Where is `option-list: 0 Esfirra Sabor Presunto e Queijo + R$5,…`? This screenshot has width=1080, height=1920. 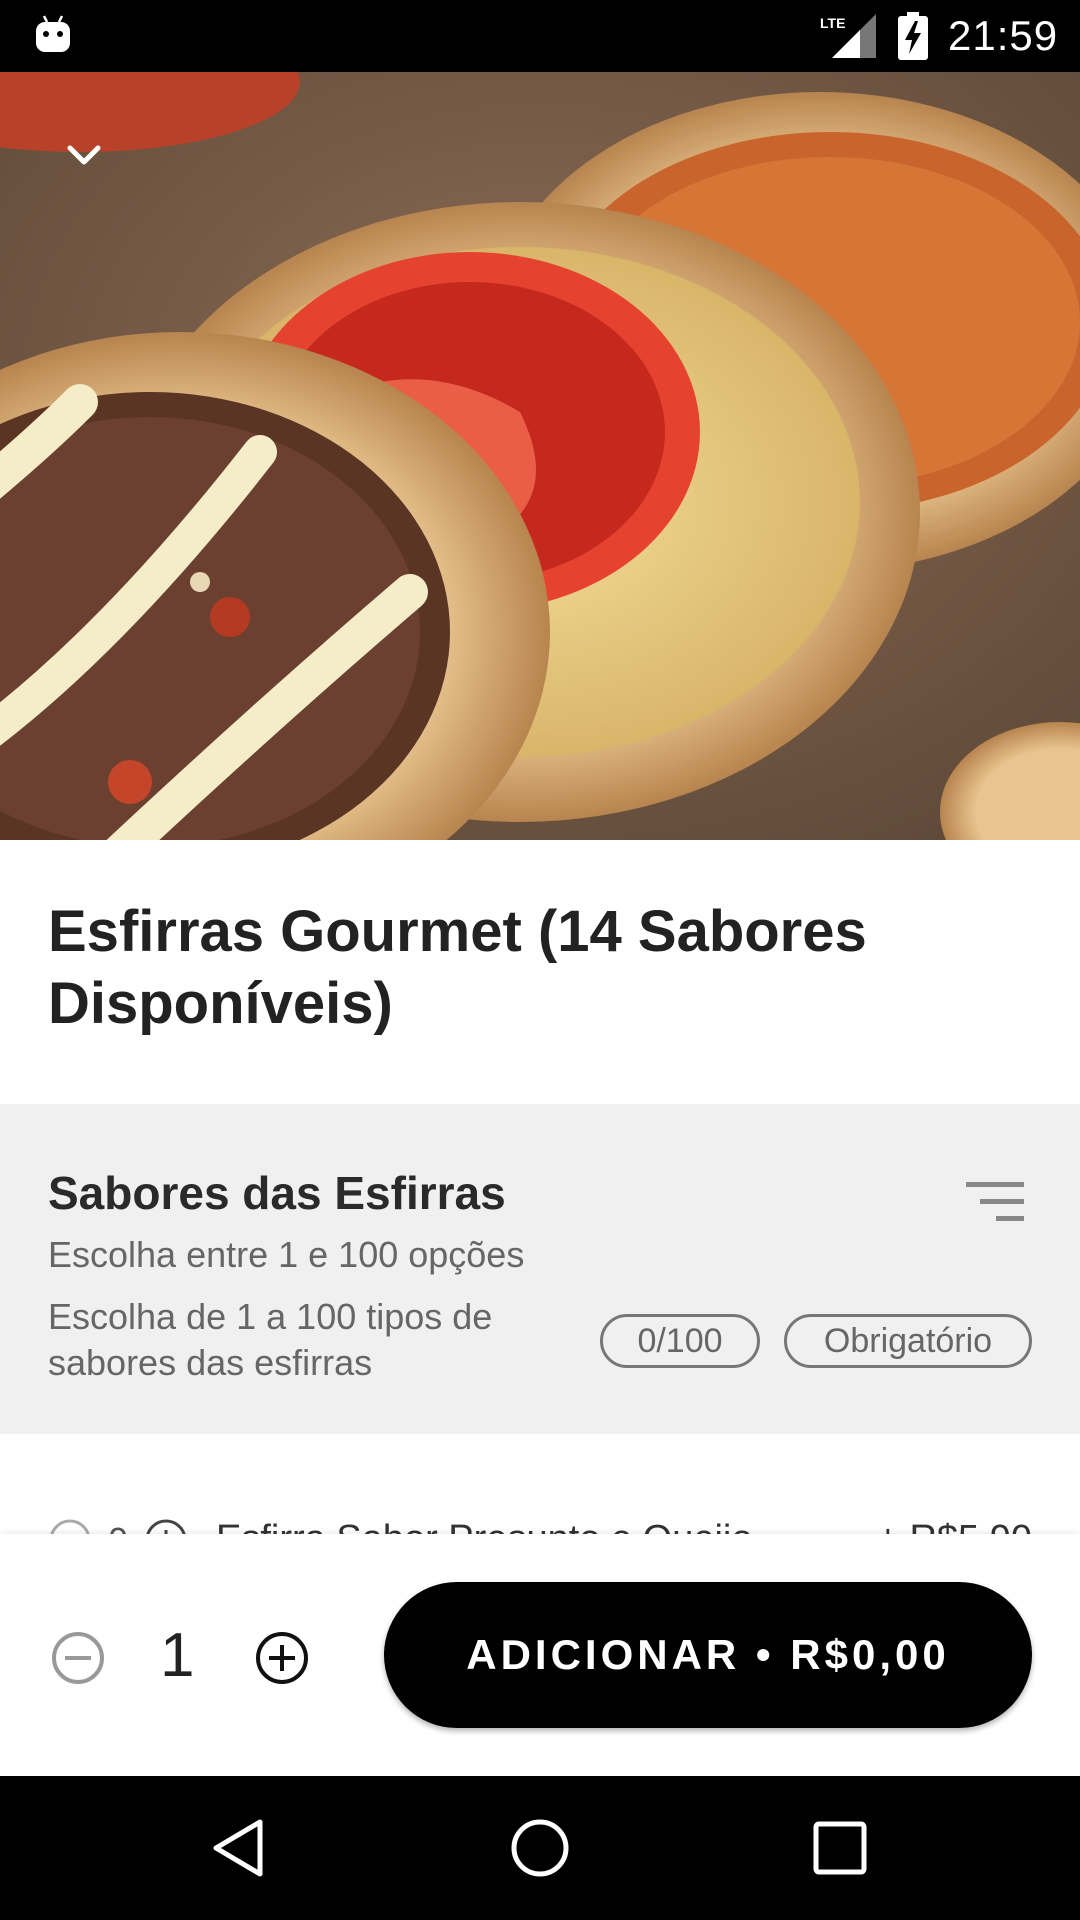 option-list: 0 Esfirra Sabor Presunto e Queijo + R$5,… is located at coordinates (540, 1484).